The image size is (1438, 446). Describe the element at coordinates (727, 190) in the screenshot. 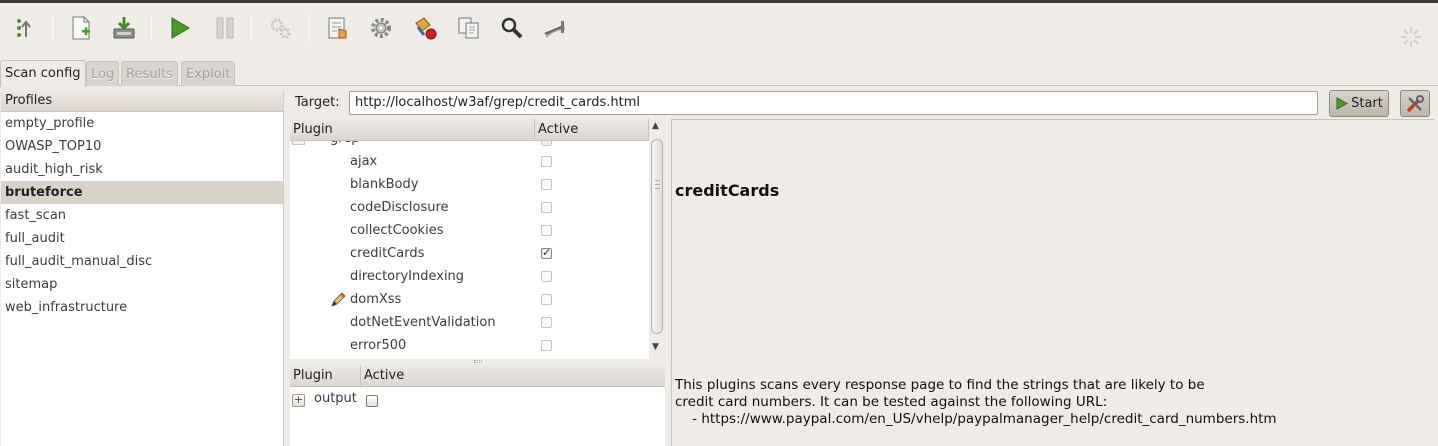

I see `description-title: creditCards` at that location.